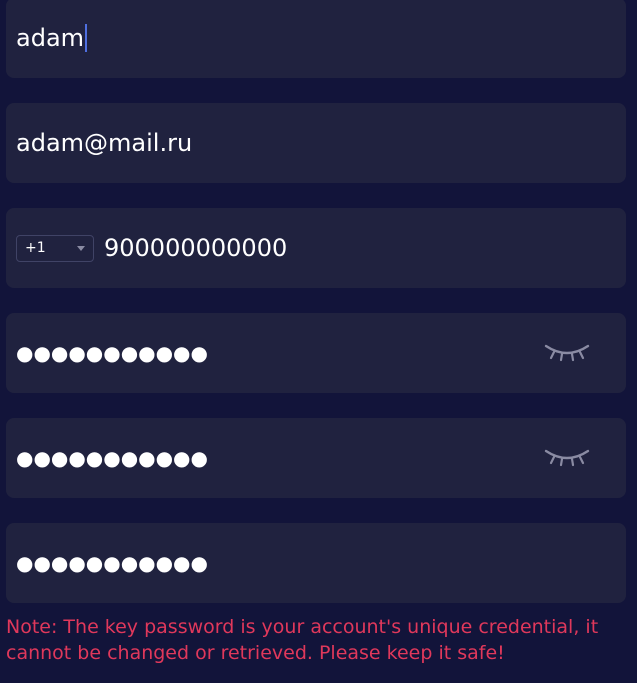 Image resolution: width=637 pixels, height=683 pixels. Describe the element at coordinates (86, 38) in the screenshot. I see `text-caret` at that location.